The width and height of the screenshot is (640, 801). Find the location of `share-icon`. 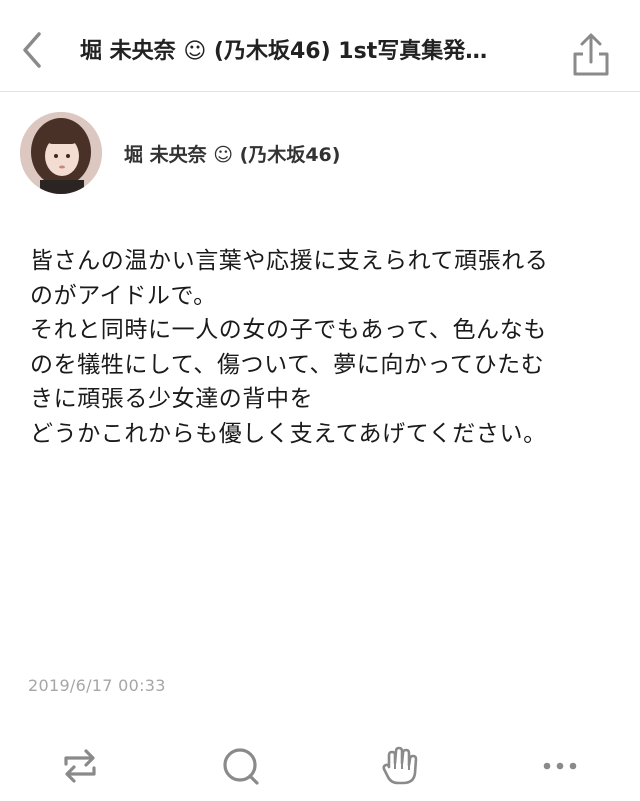

share-icon is located at coordinates (591, 54).